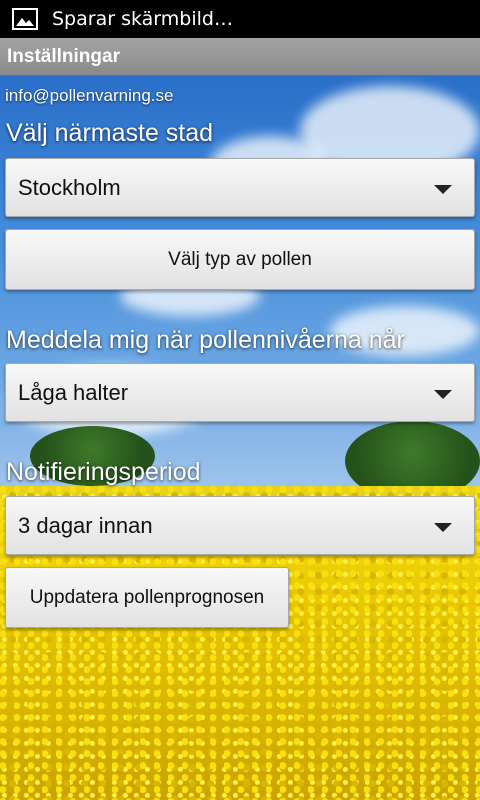  What do you see at coordinates (73, 392) in the screenshot?
I see `notify-level-select-value: Låga halter` at bounding box center [73, 392].